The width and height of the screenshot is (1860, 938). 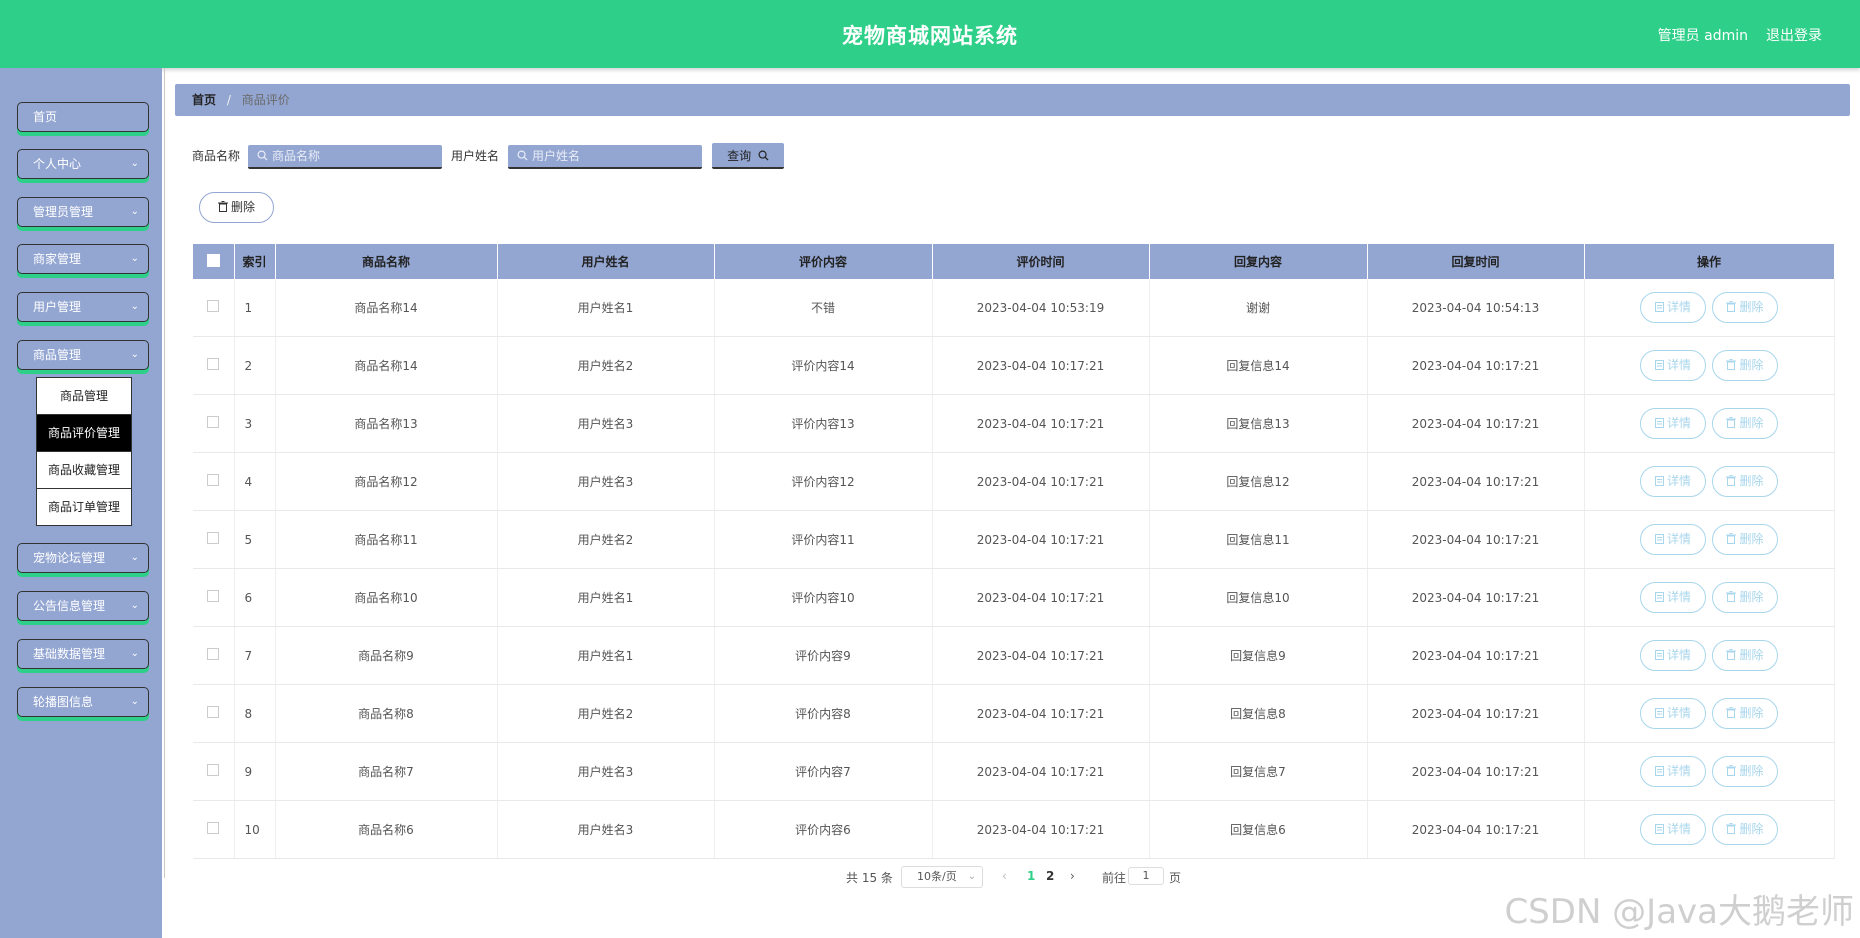 What do you see at coordinates (242, 207) in the screenshot?
I see `batch-delete-label: 删除` at bounding box center [242, 207].